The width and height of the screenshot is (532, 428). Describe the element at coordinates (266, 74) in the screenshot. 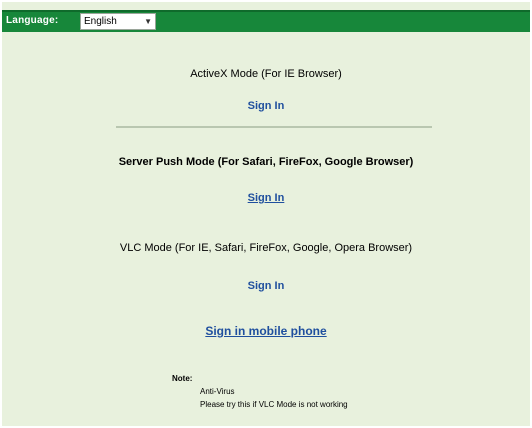

I see `activex-mode-title: ActiveX Mode (For IE Browser)` at that location.